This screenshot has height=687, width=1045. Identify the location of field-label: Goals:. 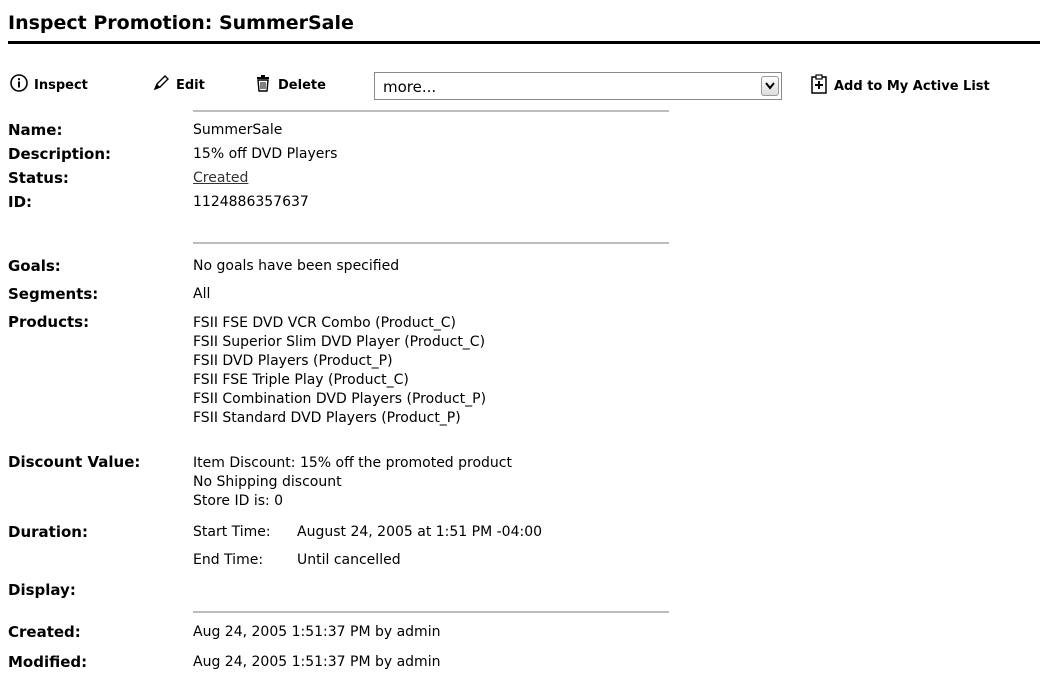
(34, 266).